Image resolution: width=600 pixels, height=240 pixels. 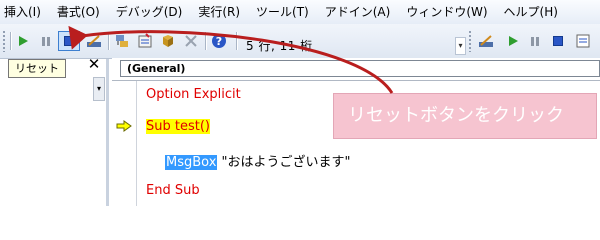 I want to click on project-explorer-icon, so click(x=122, y=41).